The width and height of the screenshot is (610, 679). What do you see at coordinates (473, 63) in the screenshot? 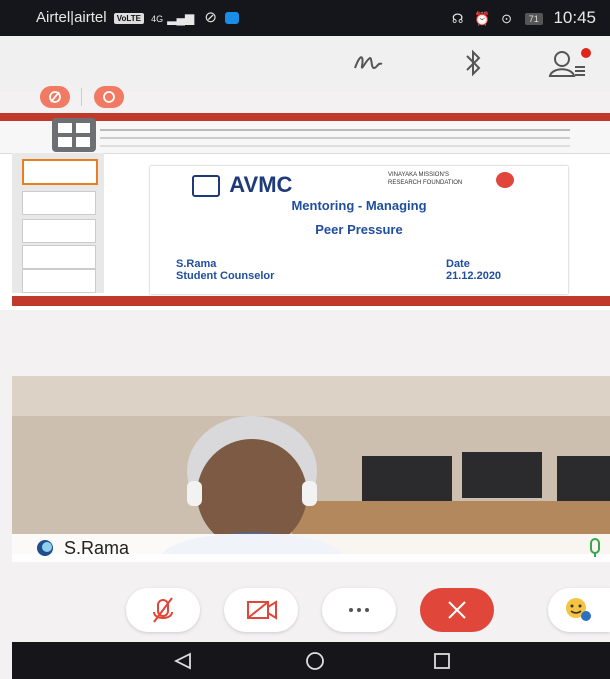
I see `bluetooth-icon` at bounding box center [473, 63].